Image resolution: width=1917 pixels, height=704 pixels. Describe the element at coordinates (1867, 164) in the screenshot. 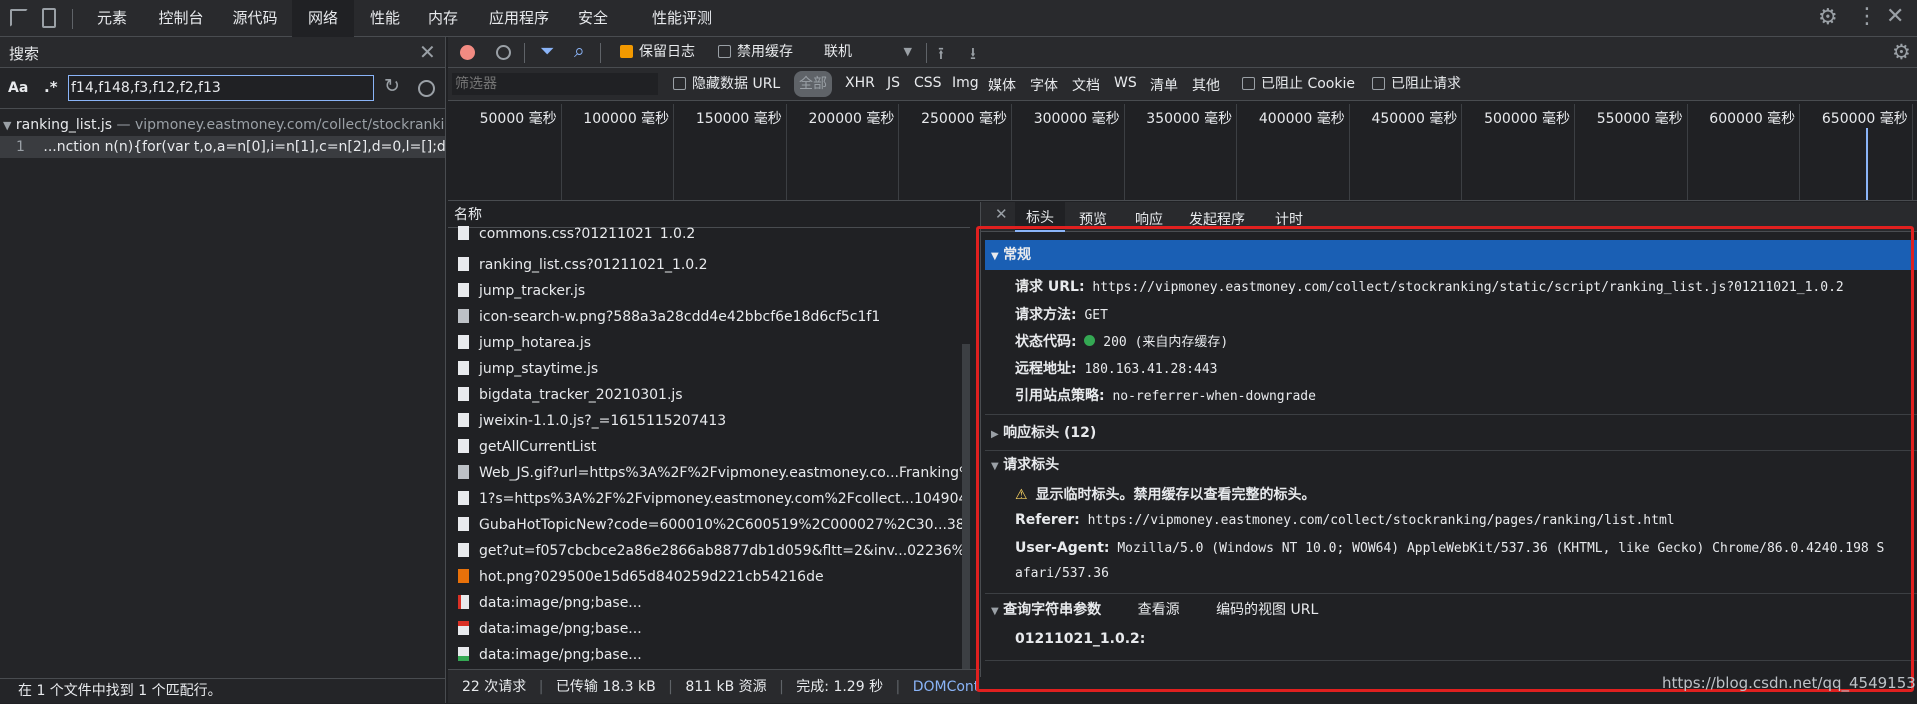

I see `timeline-activity-bar` at that location.